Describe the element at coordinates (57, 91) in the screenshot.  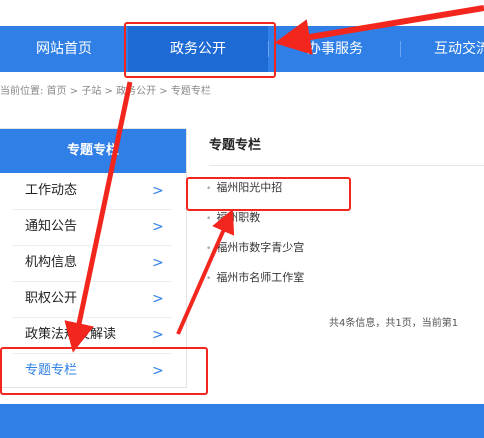
I see `breadcrumb-home-link: 首页` at that location.